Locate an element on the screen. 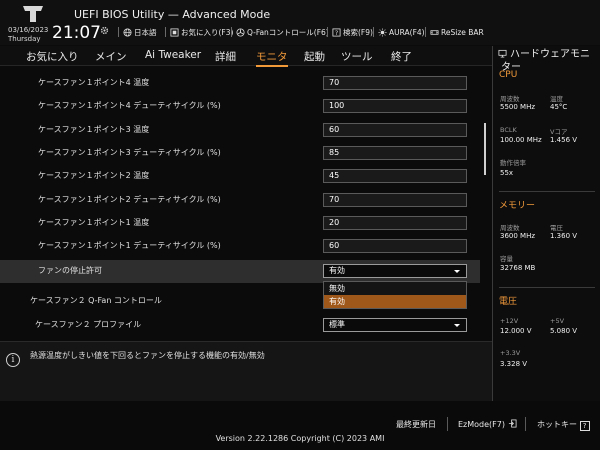  setting-row: ケースファン１ポイント3 温度 60 is located at coordinates (240, 130).